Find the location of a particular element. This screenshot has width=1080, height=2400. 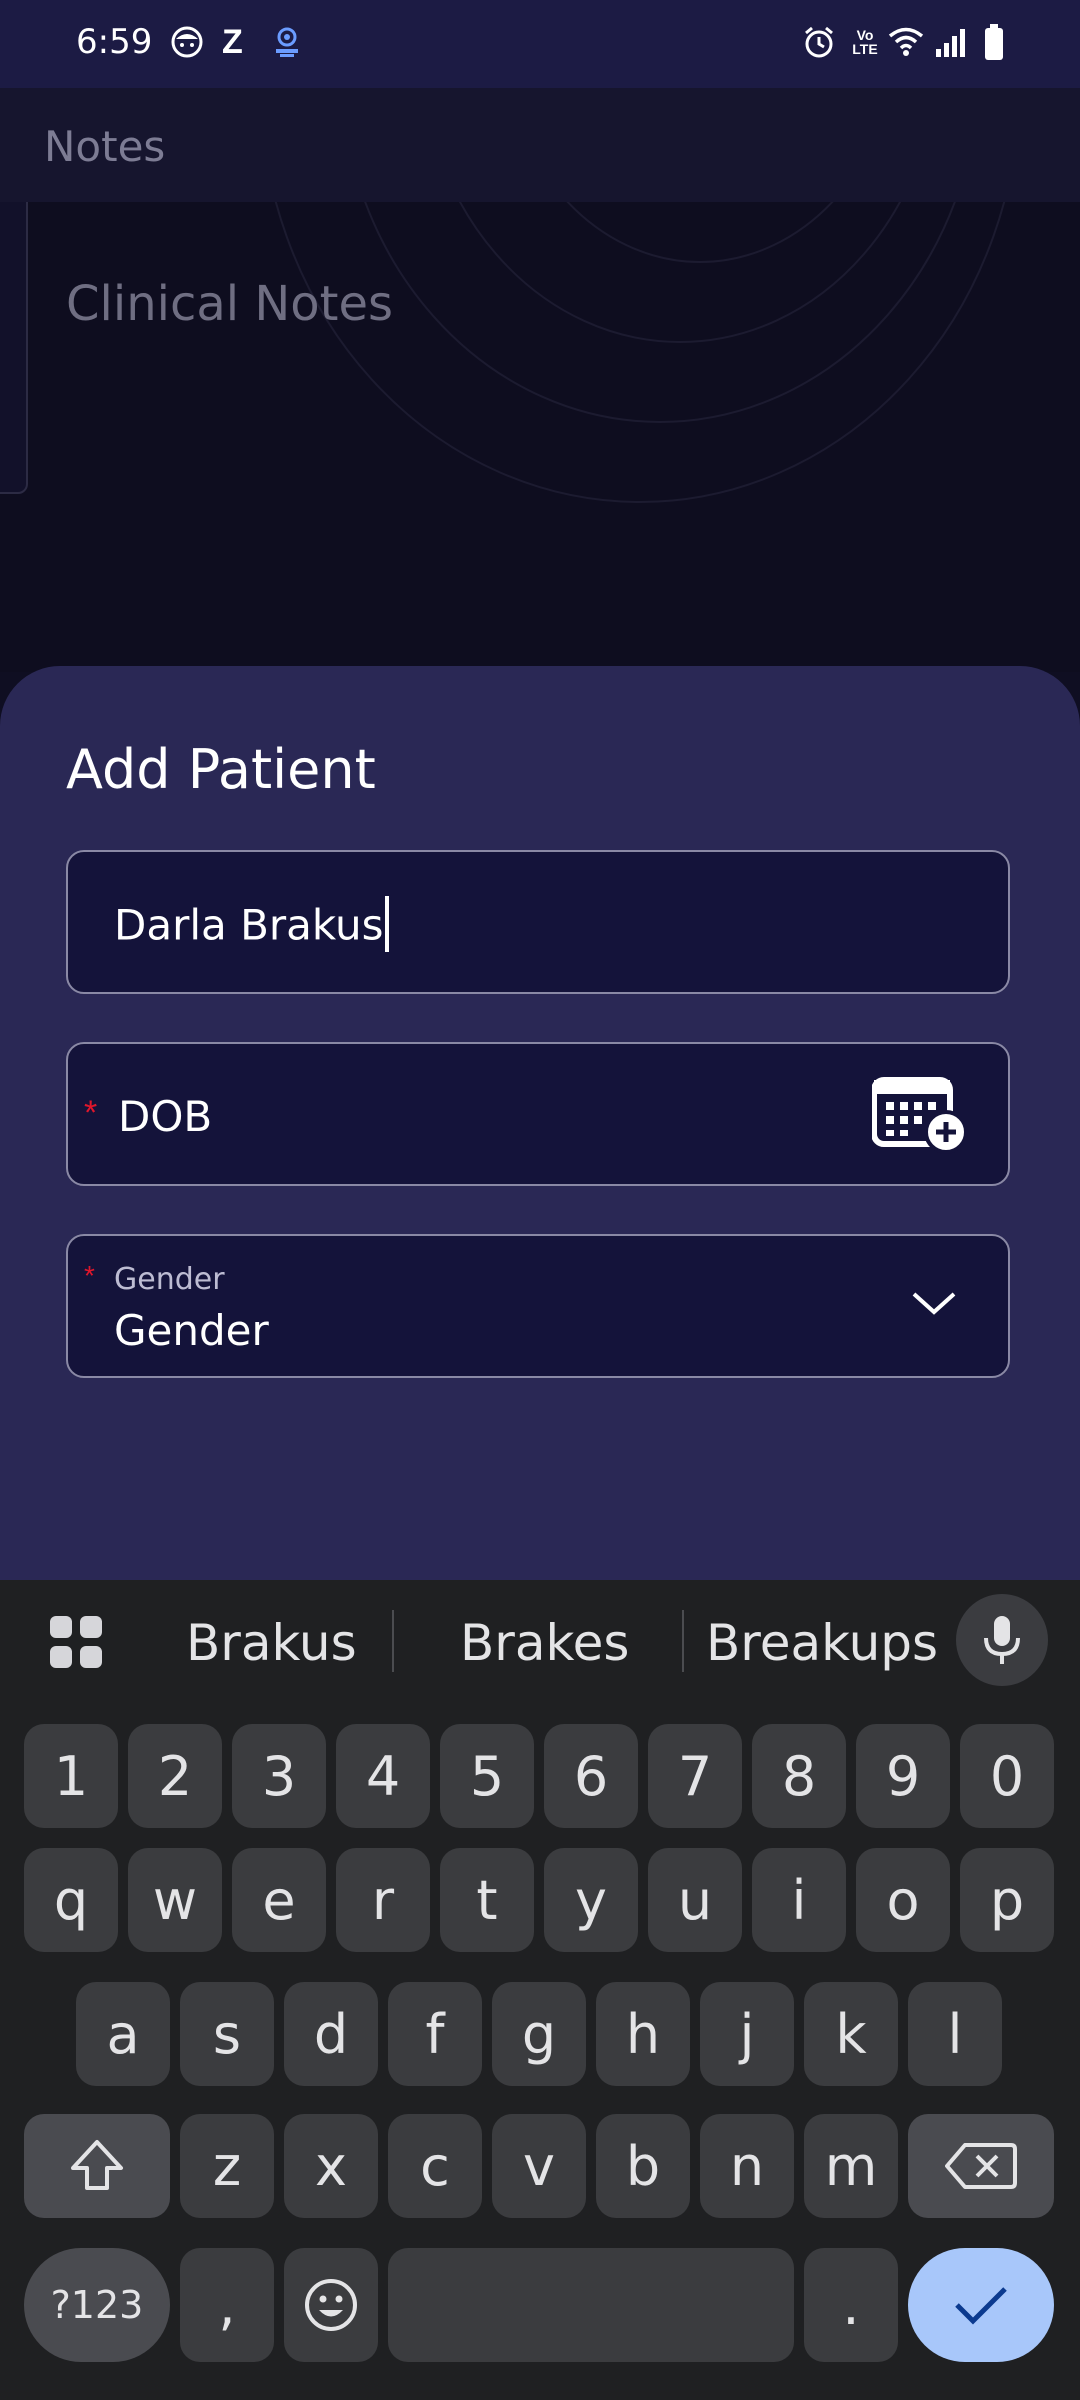

key-q: q is located at coordinates (71, 1900).